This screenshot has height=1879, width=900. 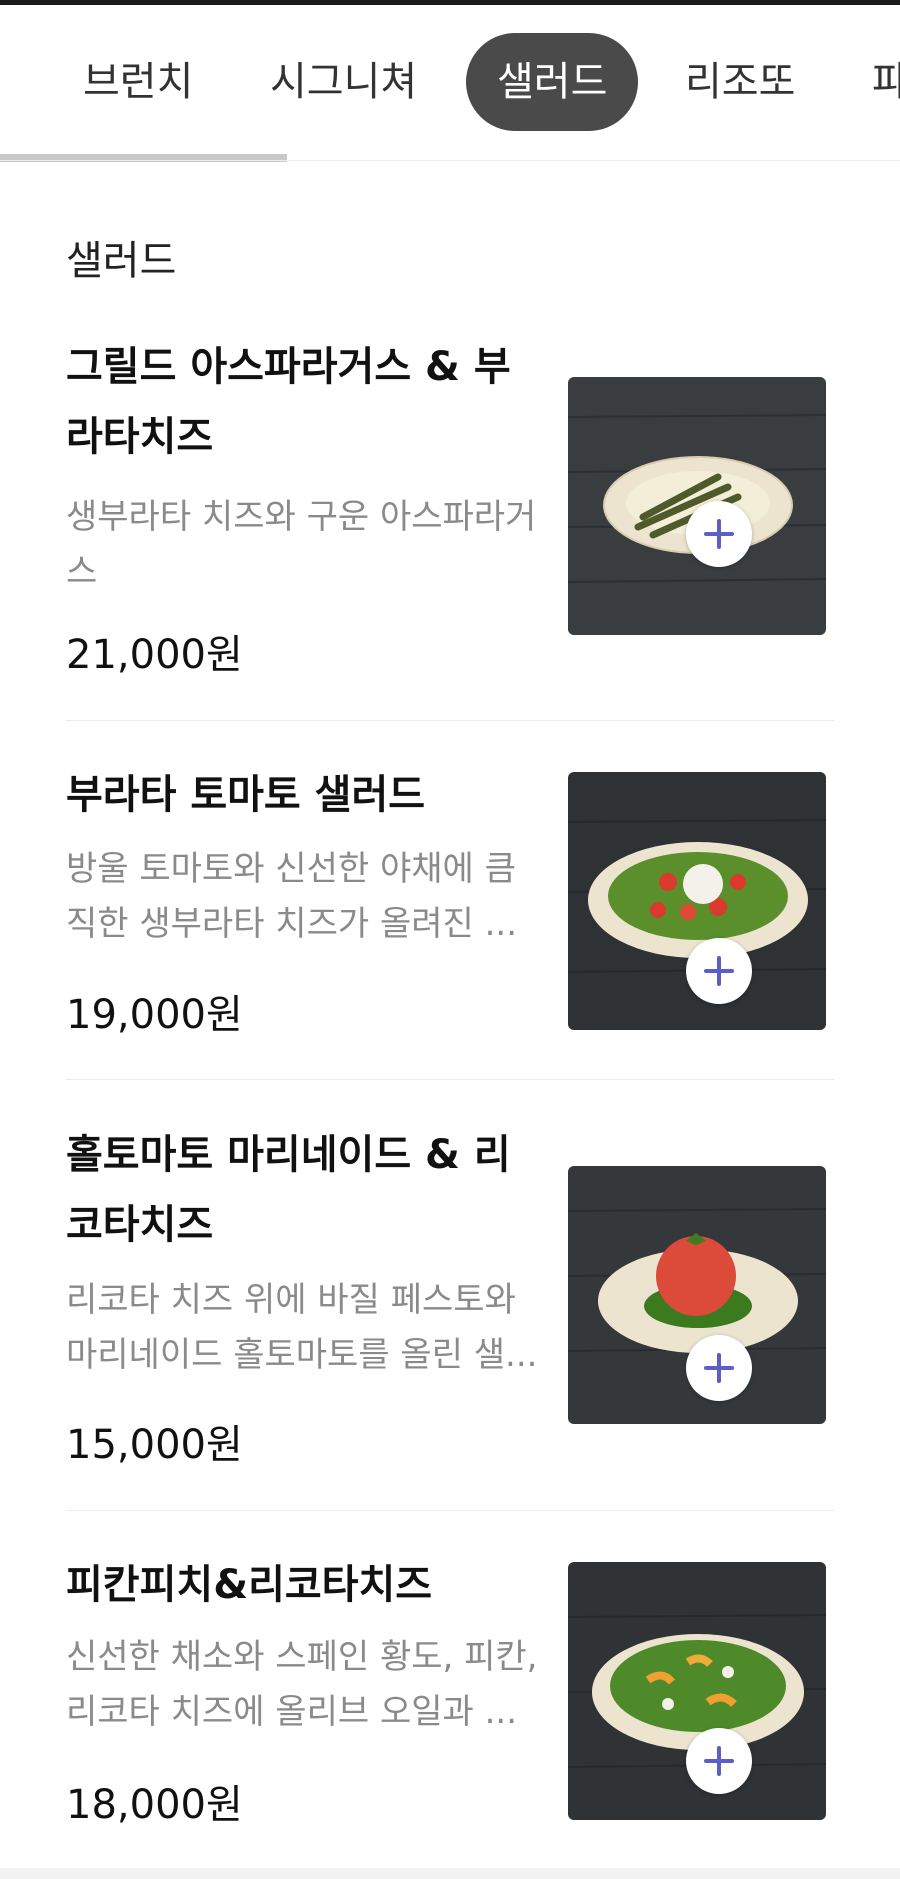 I want to click on item-price: 18,000원, so click(x=154, y=1805).